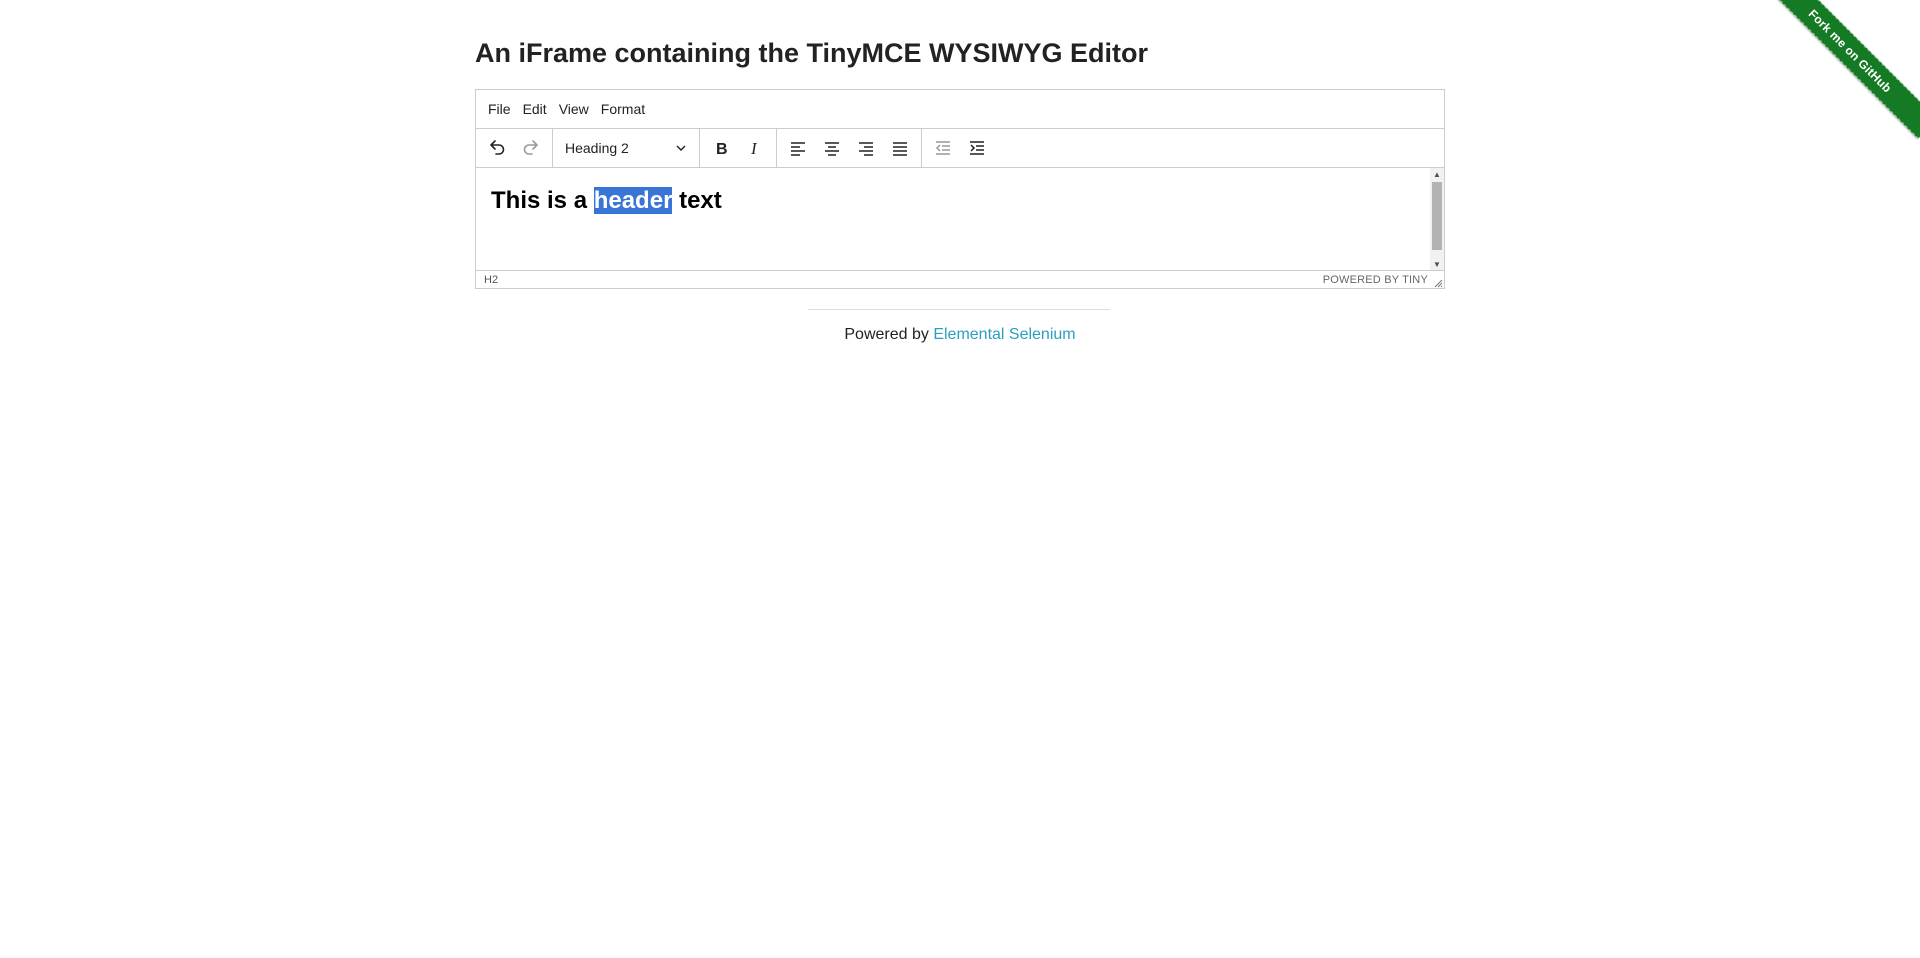  Describe the element at coordinates (535, 109) in the screenshot. I see `menu-edit: Edit` at that location.